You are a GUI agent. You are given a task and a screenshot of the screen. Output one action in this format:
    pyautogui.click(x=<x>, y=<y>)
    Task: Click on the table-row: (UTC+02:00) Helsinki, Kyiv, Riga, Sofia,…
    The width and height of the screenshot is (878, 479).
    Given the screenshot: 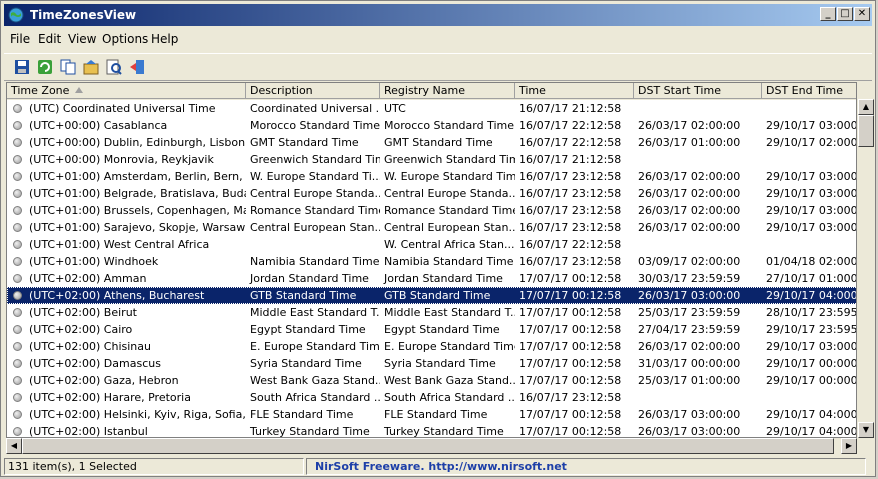 What is the action you would take?
    pyautogui.click(x=431, y=414)
    